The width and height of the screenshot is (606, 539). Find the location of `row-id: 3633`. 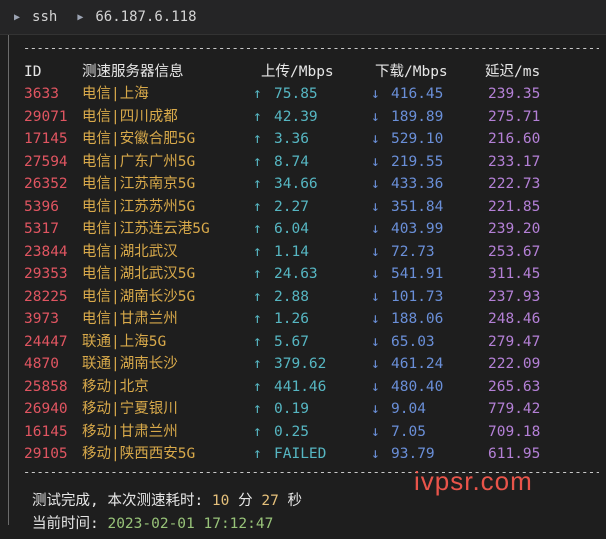

row-id: 3633 is located at coordinates (41, 94).